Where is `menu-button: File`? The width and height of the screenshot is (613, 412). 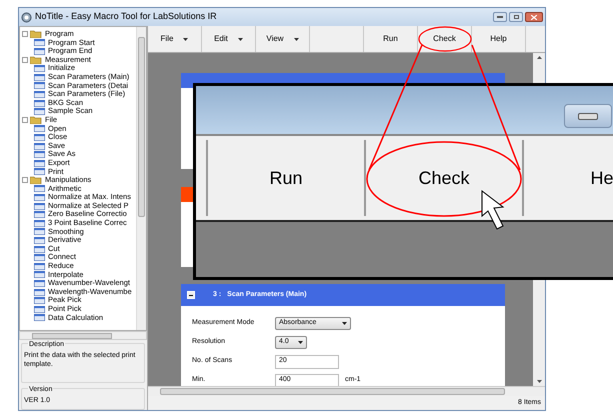 menu-button: File is located at coordinates (167, 39).